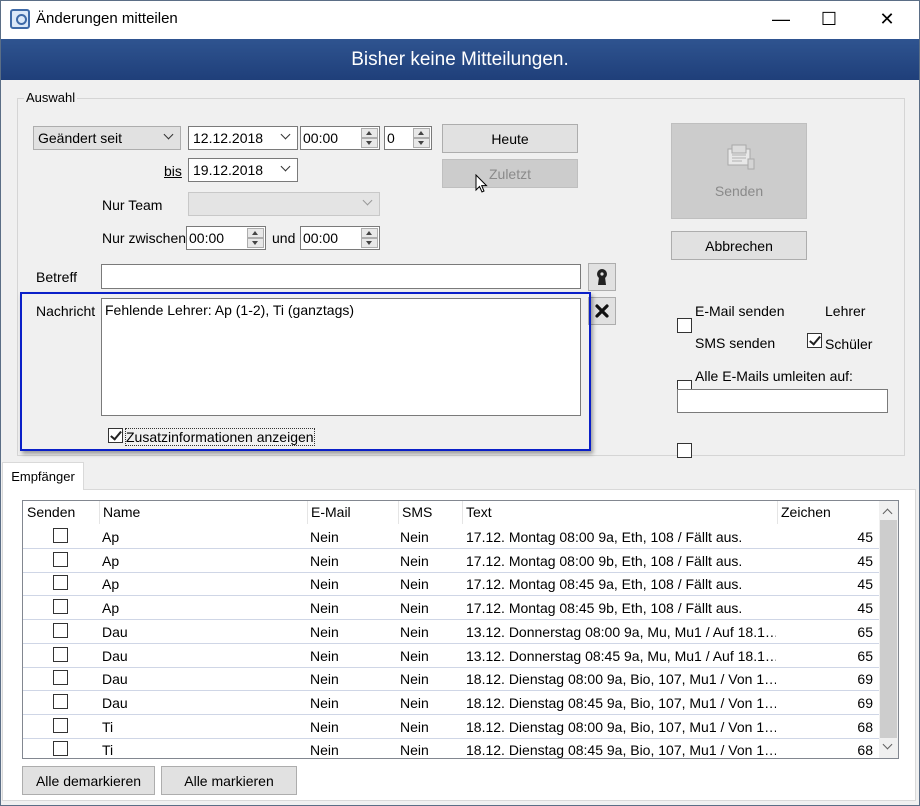 The width and height of the screenshot is (920, 806). Describe the element at coordinates (132, 205) in the screenshot. I see `nur-team-label: Nur Team` at that location.